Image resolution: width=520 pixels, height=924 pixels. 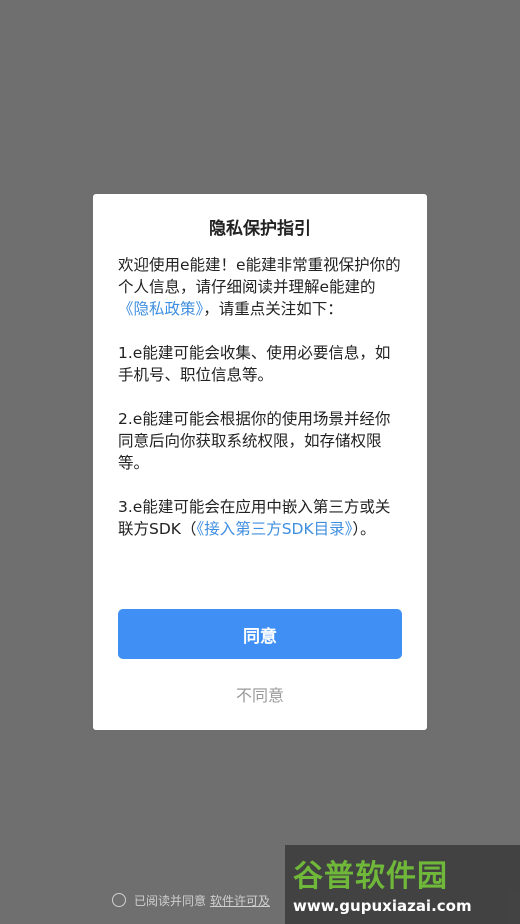 What do you see at coordinates (273, 309) in the screenshot?
I see `intro-suffix: ，请重点关注如下：` at bounding box center [273, 309].